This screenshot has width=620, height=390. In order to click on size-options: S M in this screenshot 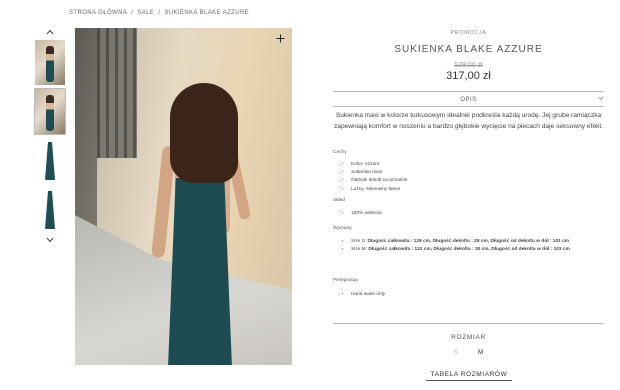, I will do `click(468, 352)`.